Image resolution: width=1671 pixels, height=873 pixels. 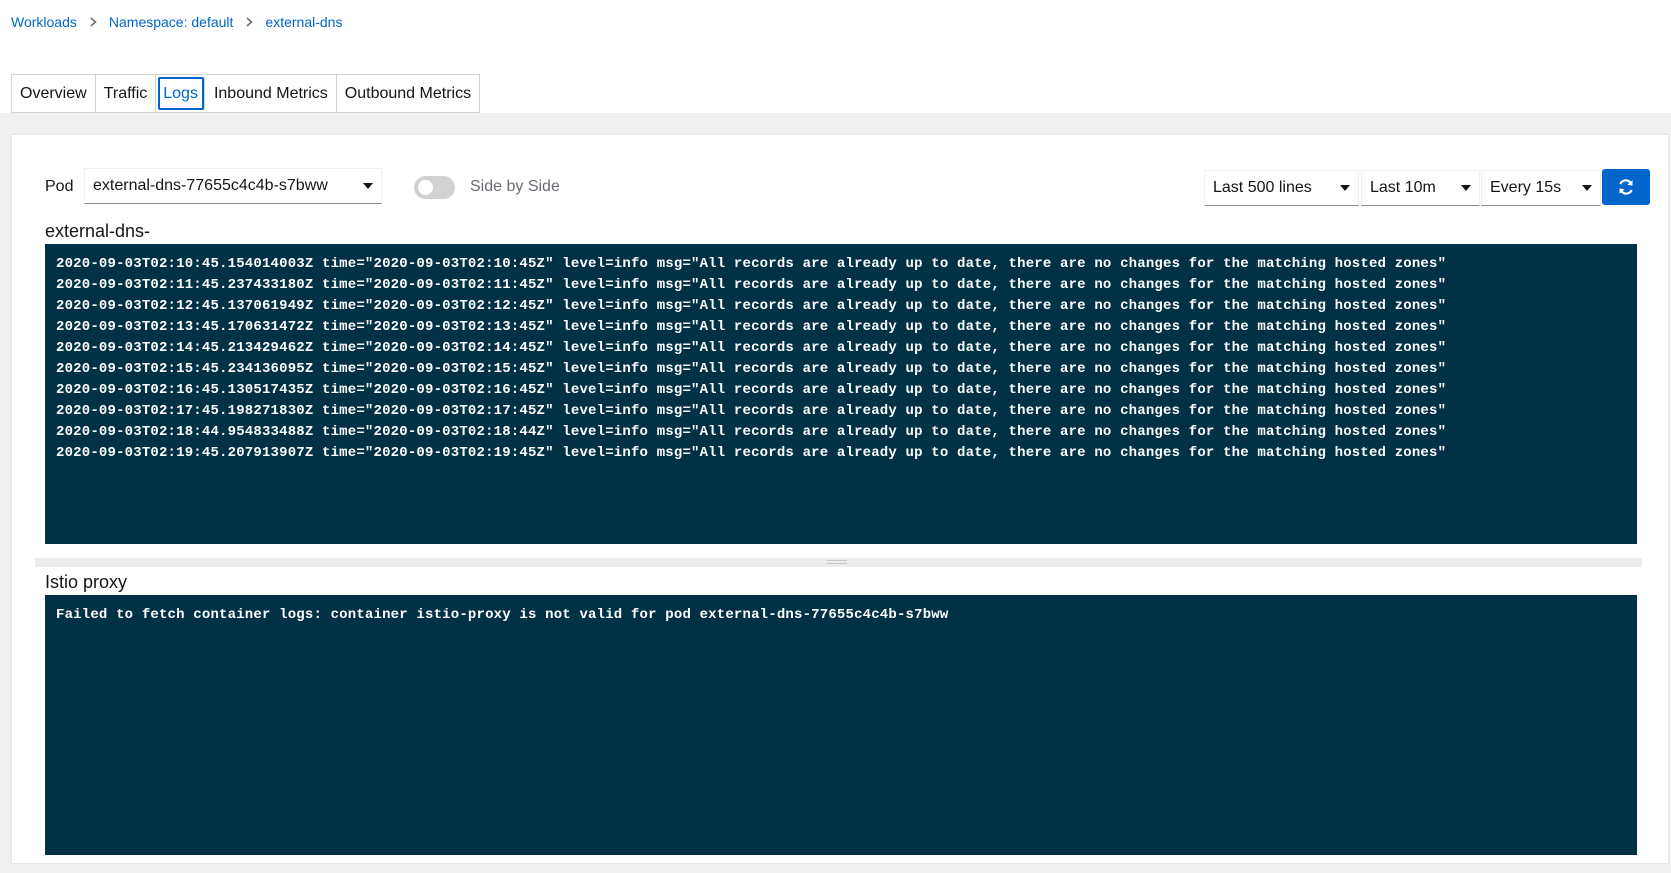 I want to click on tab-inbound-metrics: Inbound Metrics, so click(x=271, y=93).